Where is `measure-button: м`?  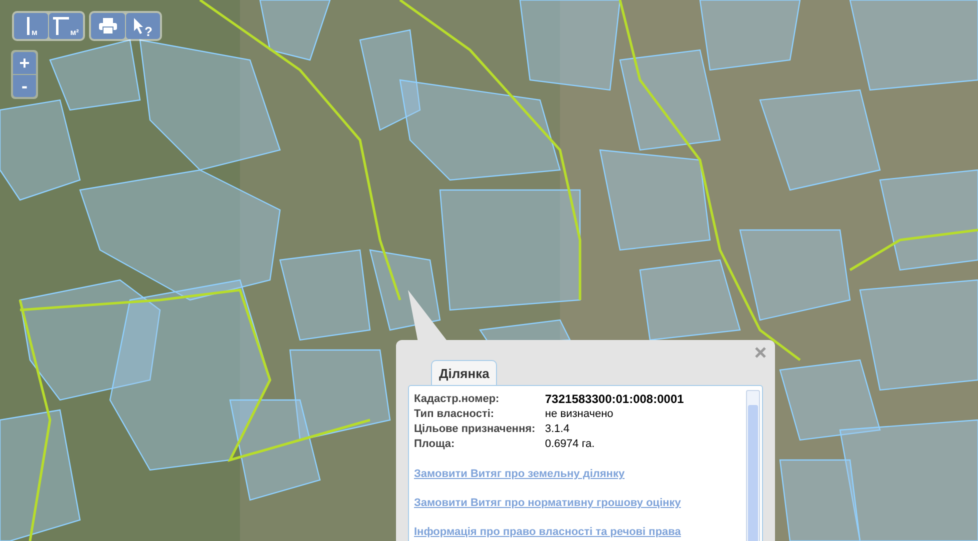
measure-button: м is located at coordinates (31, 26).